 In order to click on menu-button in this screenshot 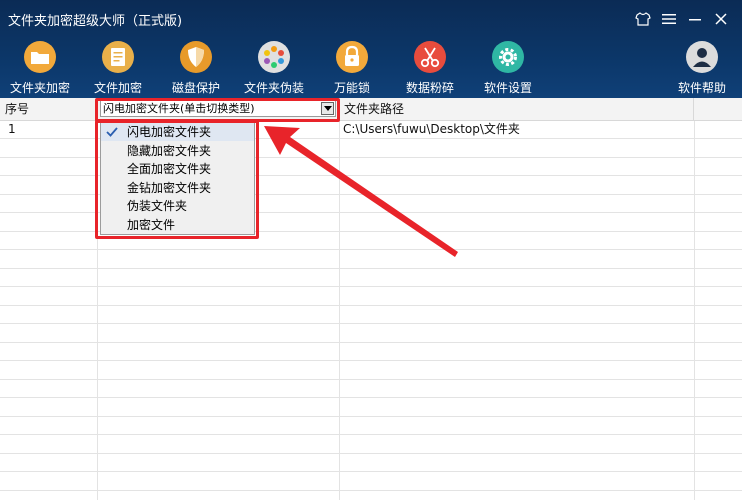, I will do `click(669, 19)`.